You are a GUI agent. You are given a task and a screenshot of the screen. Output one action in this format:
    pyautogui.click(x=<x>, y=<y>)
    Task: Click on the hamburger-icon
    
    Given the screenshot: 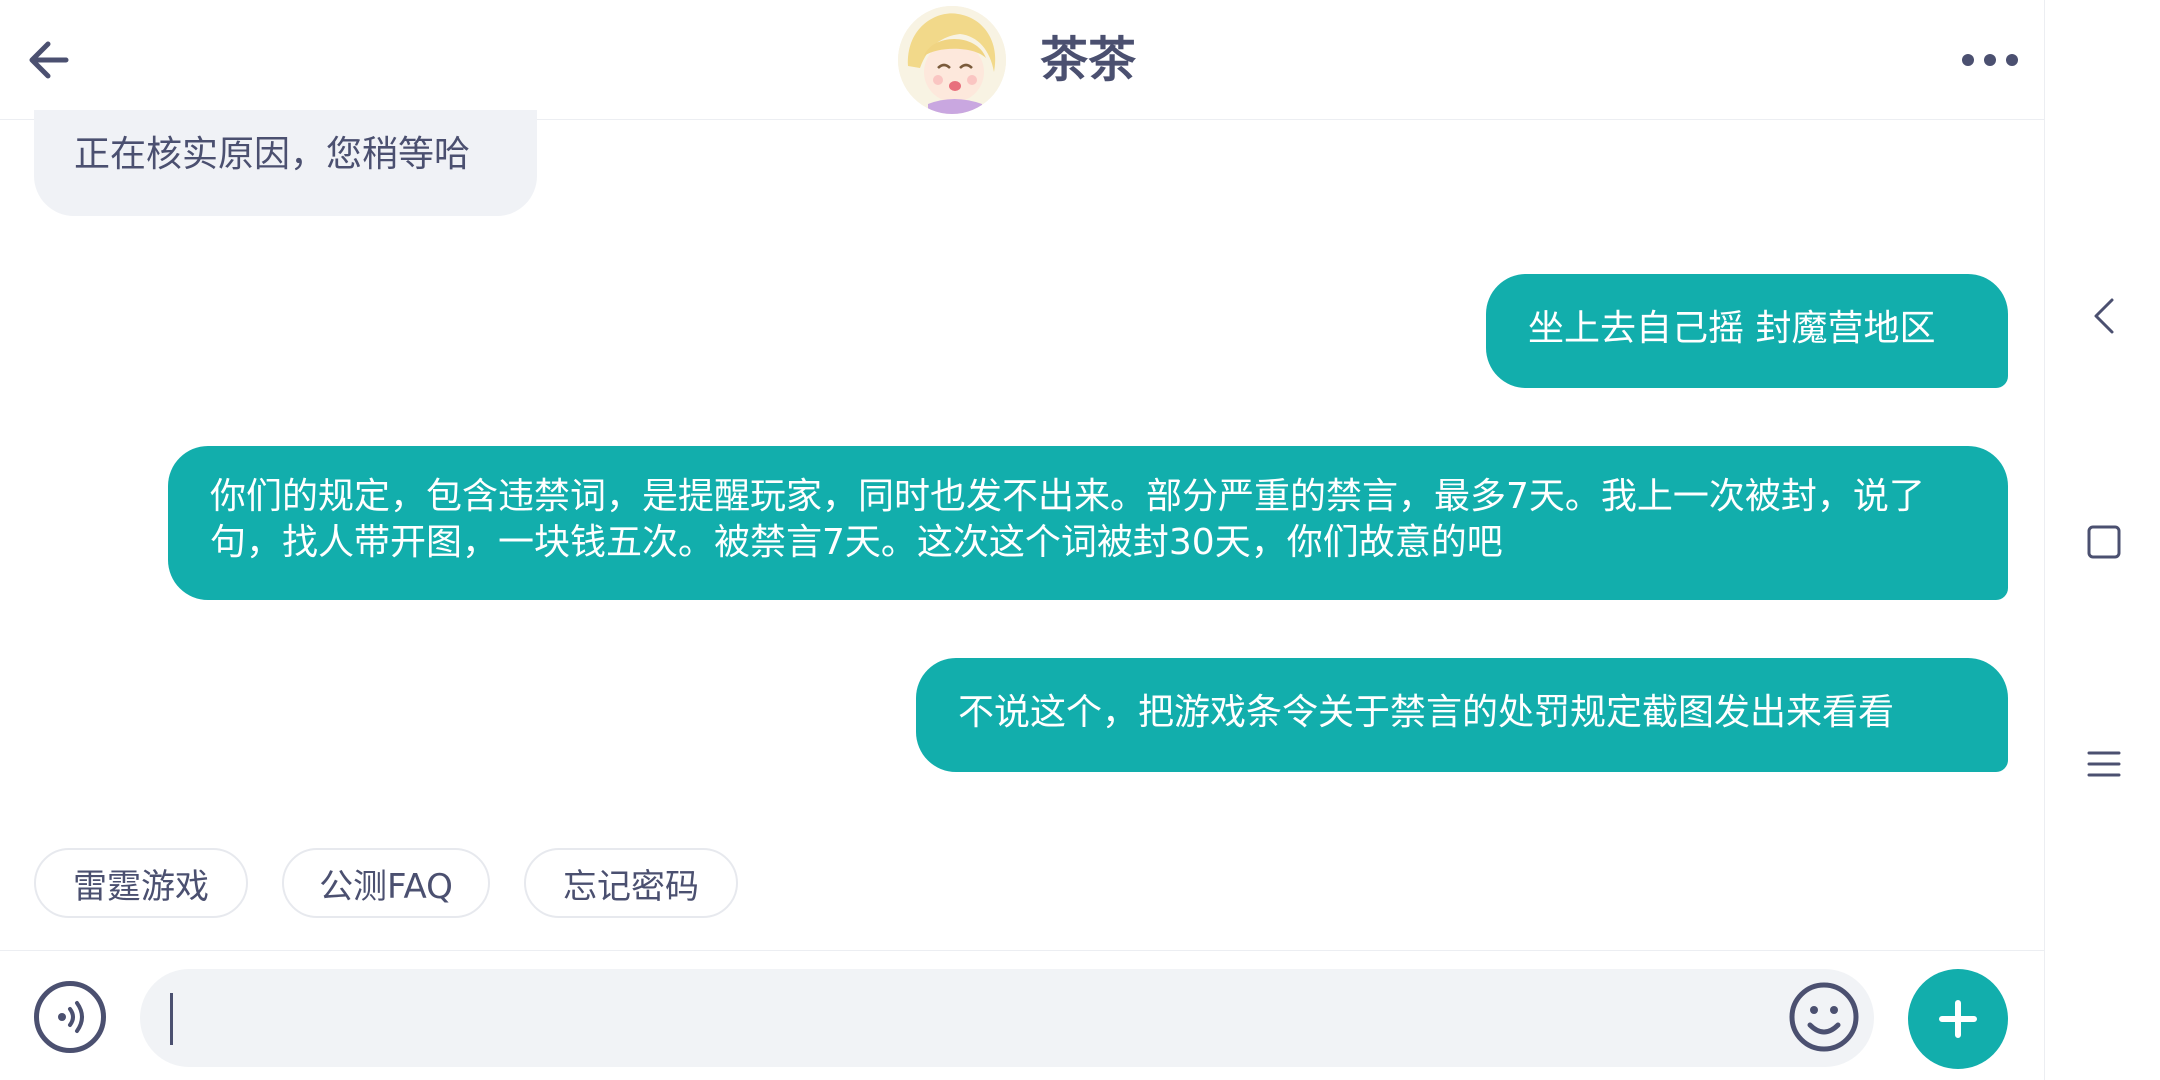 What is the action you would take?
    pyautogui.click(x=2104, y=764)
    